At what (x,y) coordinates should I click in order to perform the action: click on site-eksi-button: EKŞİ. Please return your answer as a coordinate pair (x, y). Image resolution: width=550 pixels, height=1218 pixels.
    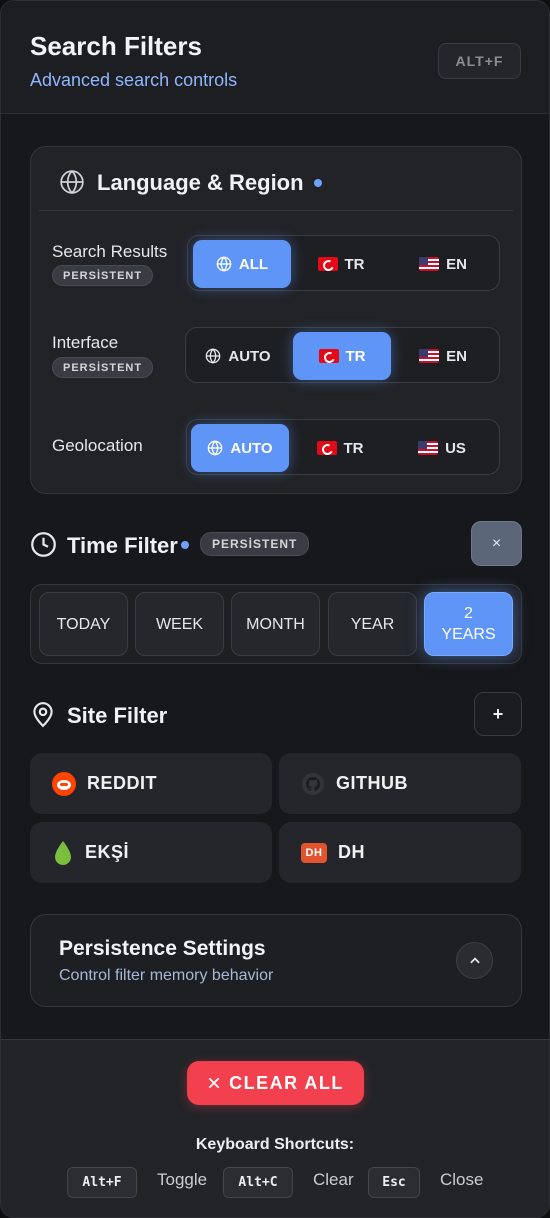
    Looking at the image, I should click on (151, 852).